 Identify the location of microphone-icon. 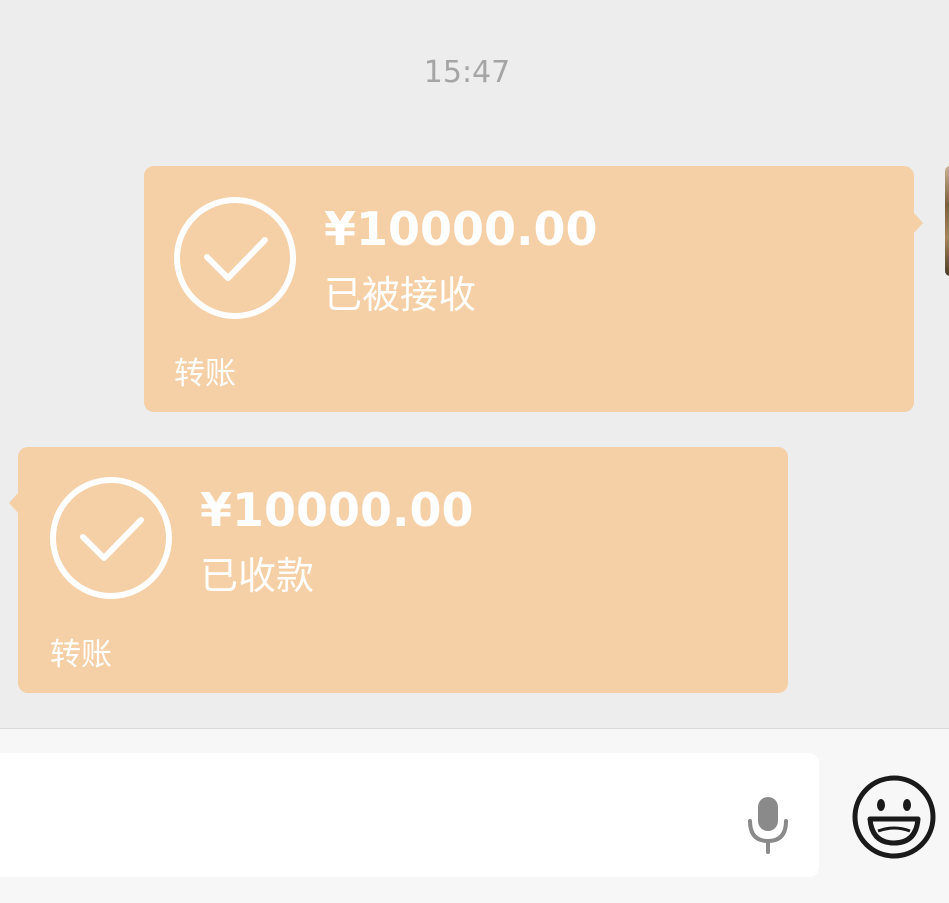
(768, 825).